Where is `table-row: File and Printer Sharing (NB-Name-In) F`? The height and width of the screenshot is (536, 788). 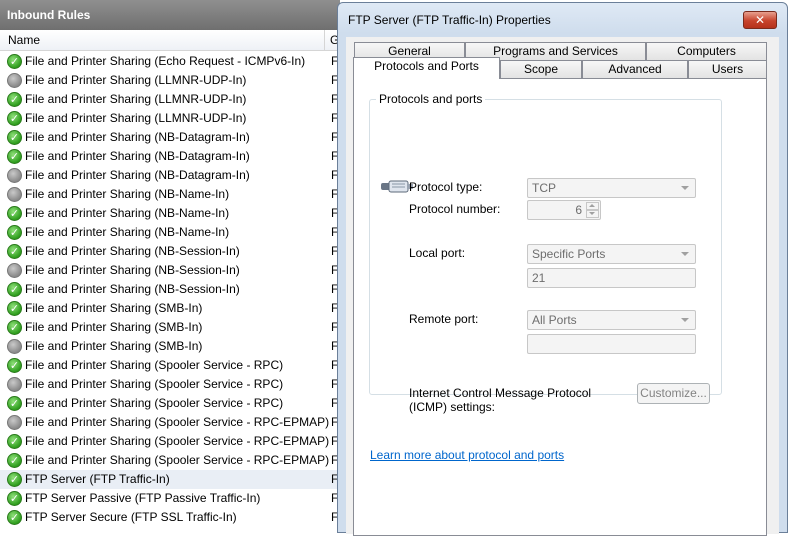
table-row: File and Printer Sharing (NB-Name-In) F is located at coordinates (170, 194).